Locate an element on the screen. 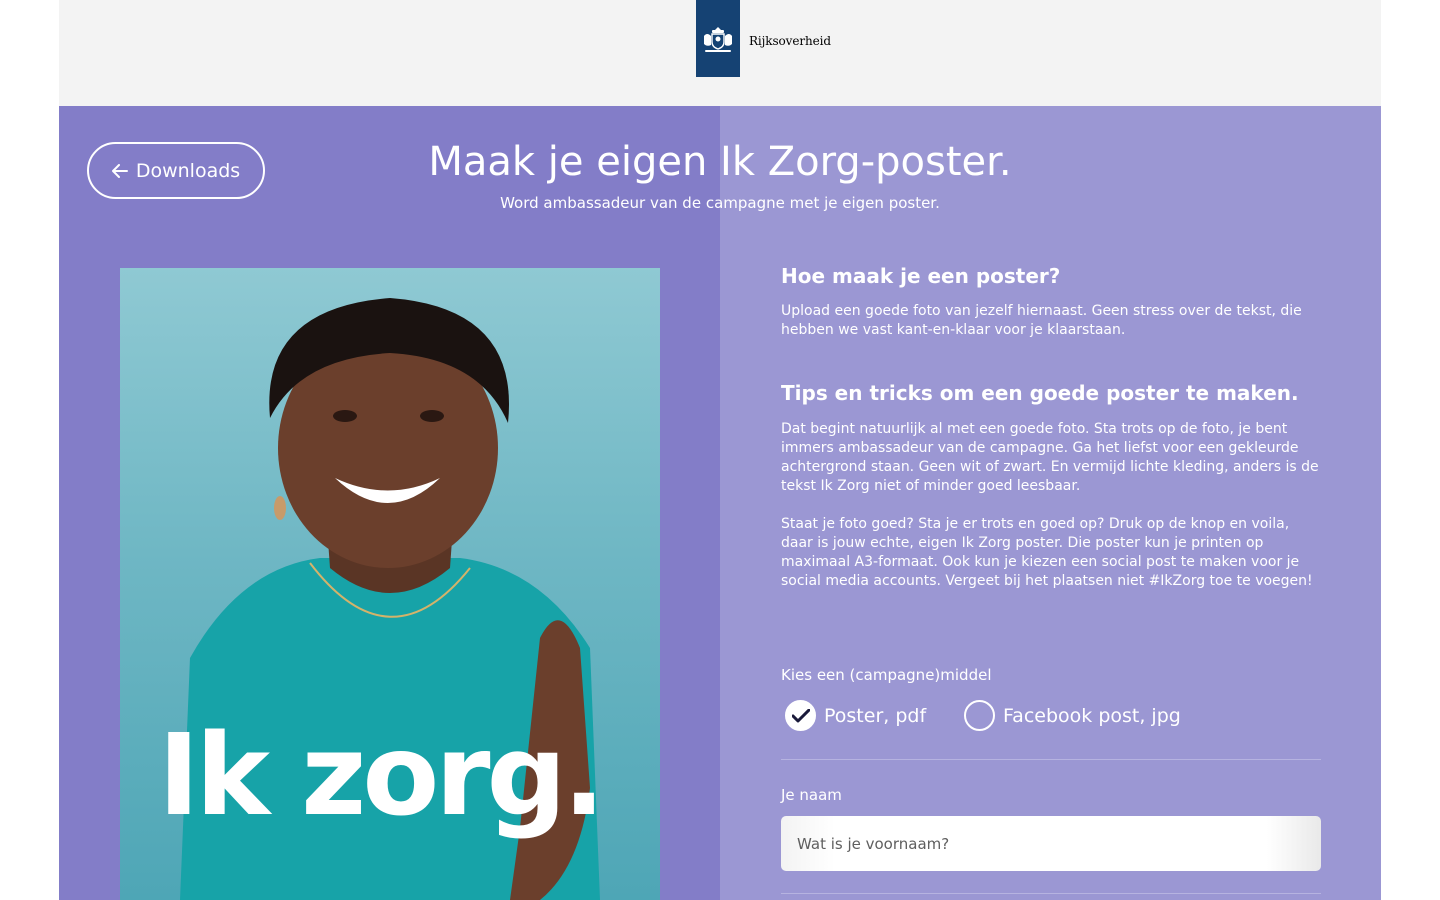 Image resolution: width=1440 pixels, height=900 pixels. name-input is located at coordinates (1051, 843).